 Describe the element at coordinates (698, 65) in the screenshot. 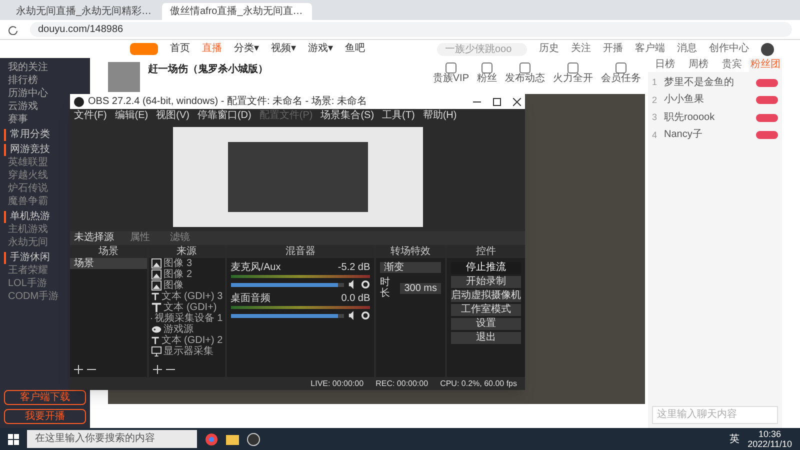

I see `chat-tab: 周榜` at that location.